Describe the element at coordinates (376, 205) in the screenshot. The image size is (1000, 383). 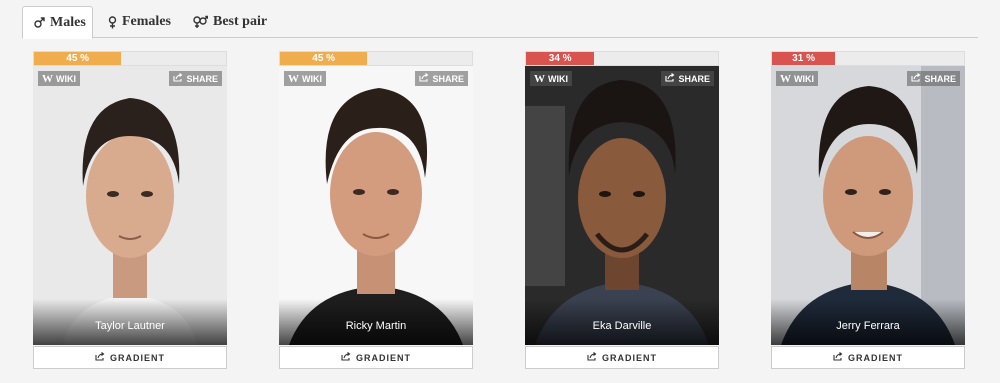
I see `candidate-photo: W WIKI SHARE Ricky Martin` at that location.